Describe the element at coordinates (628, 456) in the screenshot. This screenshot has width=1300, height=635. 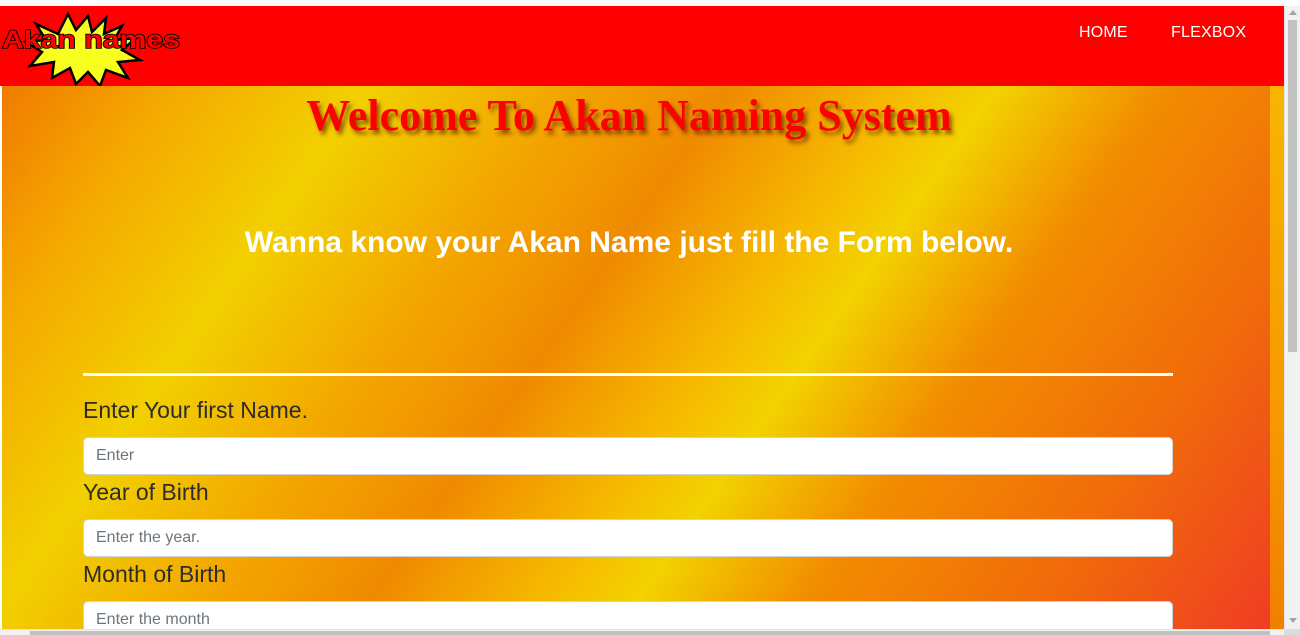
I see `first-name-input` at that location.